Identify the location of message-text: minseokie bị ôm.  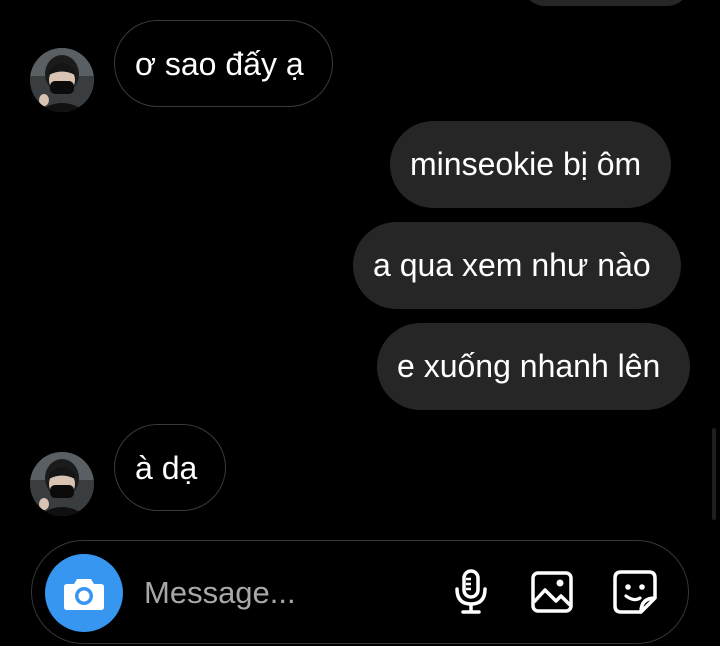
(526, 164).